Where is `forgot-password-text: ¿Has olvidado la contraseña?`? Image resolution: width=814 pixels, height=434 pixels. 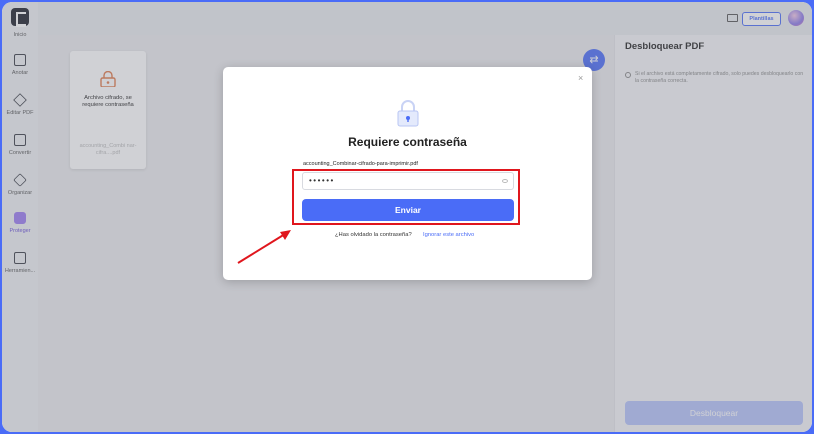
forgot-password-text: ¿Has olvidado la contraseña? is located at coordinates (373, 235).